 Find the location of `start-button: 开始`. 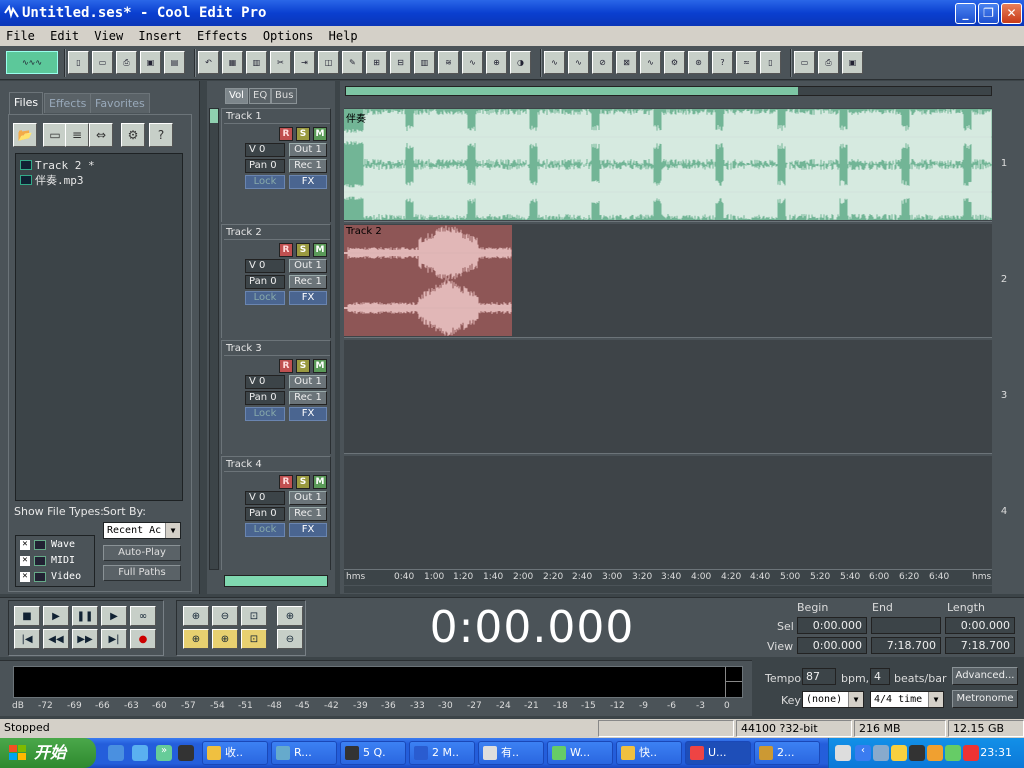

start-button: 开始 is located at coordinates (48, 753).